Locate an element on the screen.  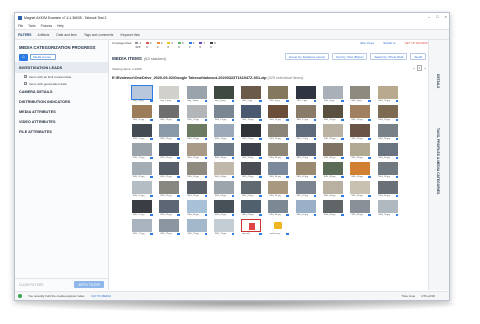
media-thumbnail: IMG_70.jpg is located at coordinates (388, 209).